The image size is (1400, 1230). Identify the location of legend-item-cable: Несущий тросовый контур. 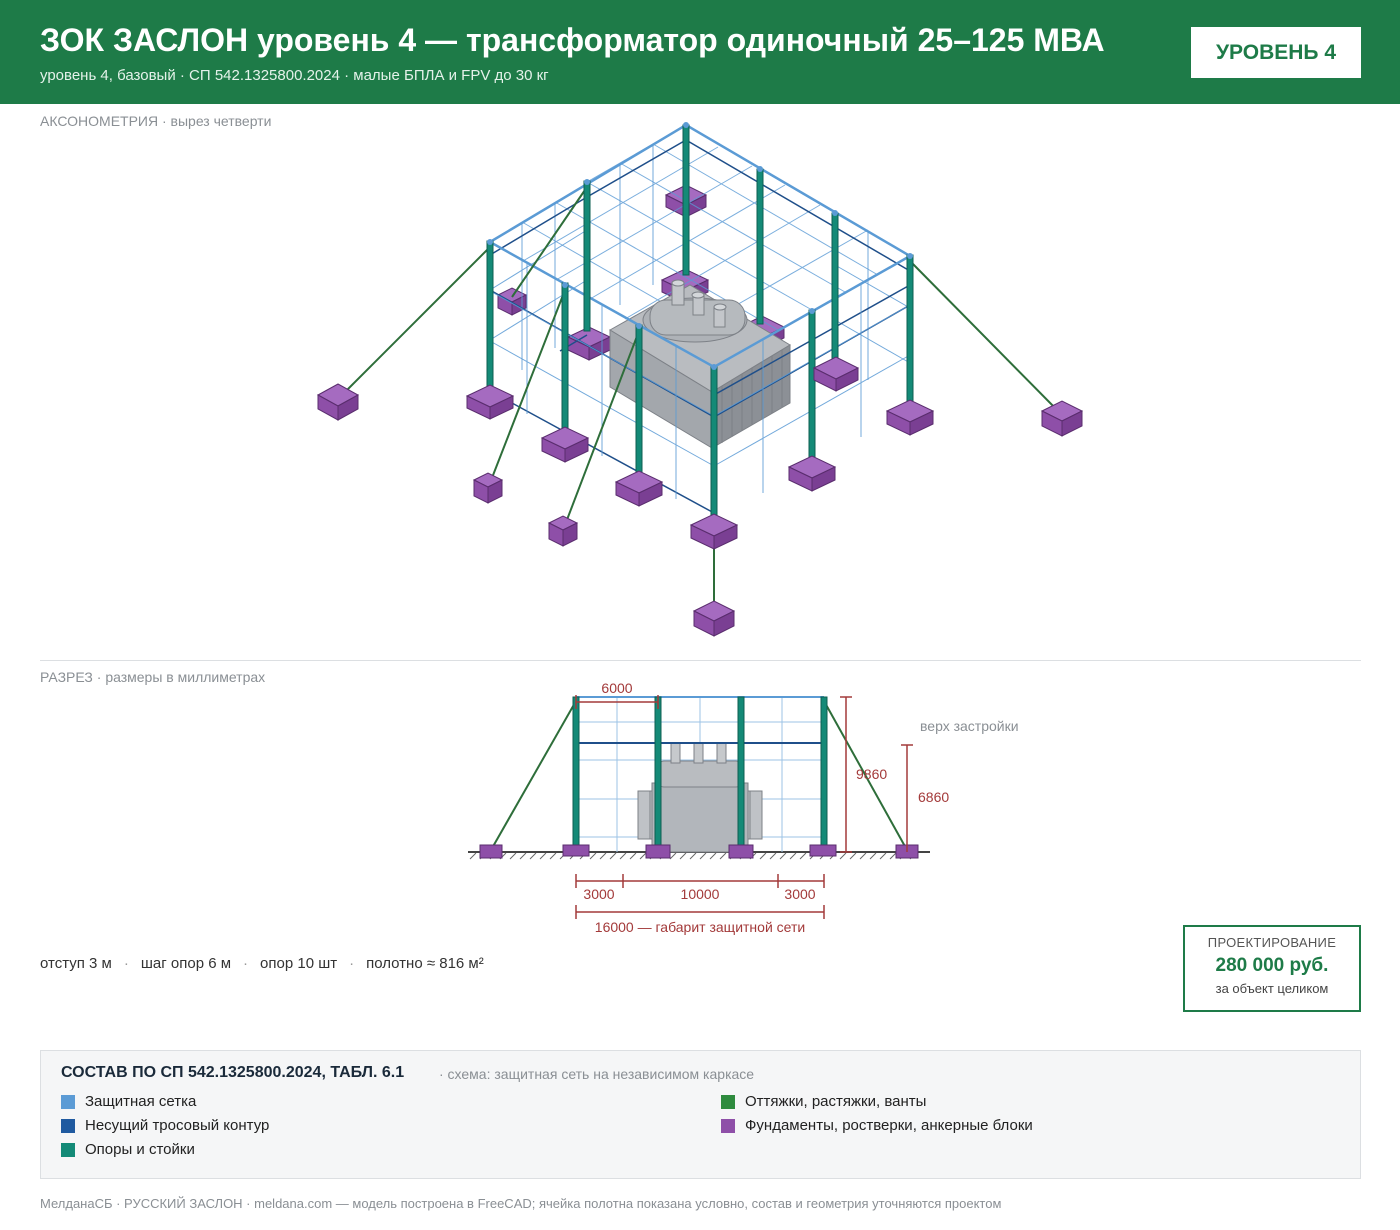
(165, 1125).